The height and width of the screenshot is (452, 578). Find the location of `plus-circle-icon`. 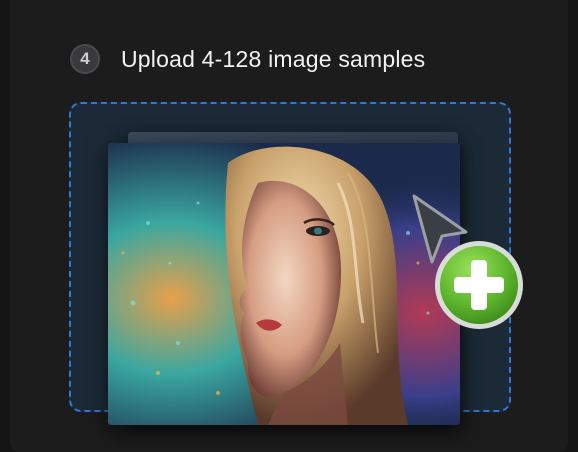

plus-circle-icon is located at coordinates (479, 287).